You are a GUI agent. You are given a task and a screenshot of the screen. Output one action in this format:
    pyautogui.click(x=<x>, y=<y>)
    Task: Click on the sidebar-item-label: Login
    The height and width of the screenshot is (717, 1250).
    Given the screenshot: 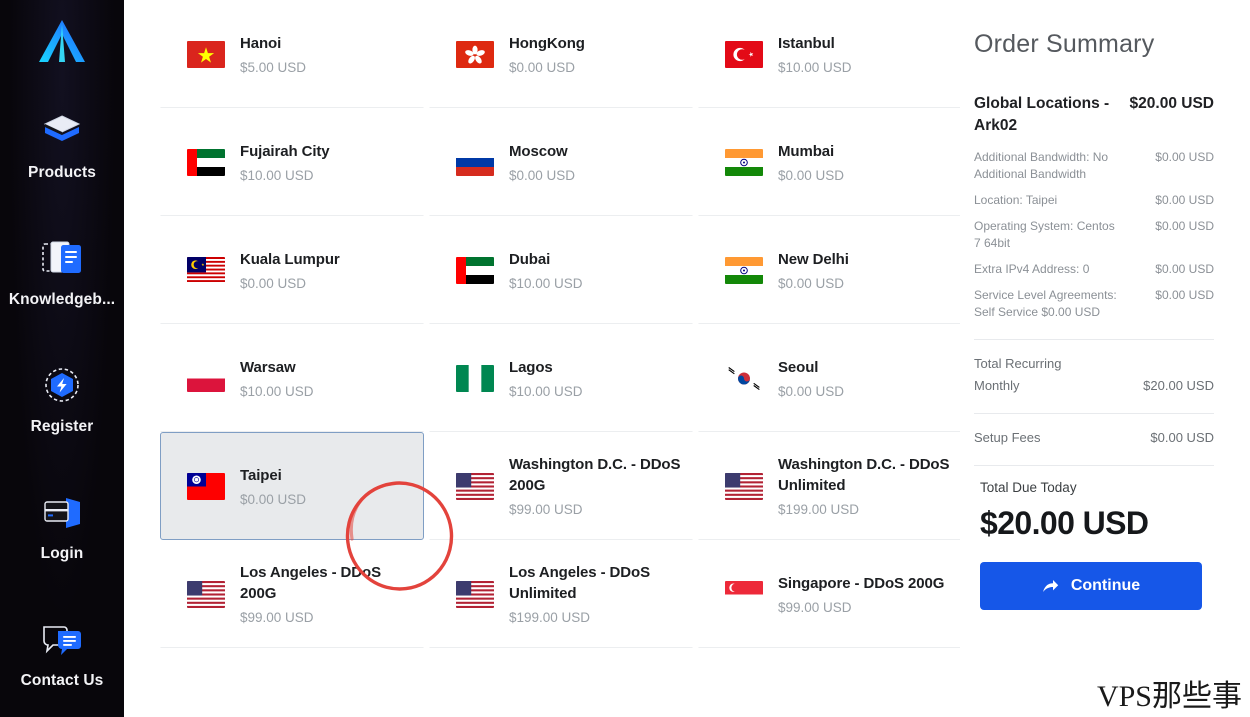 What is the action you would take?
    pyautogui.click(x=62, y=553)
    